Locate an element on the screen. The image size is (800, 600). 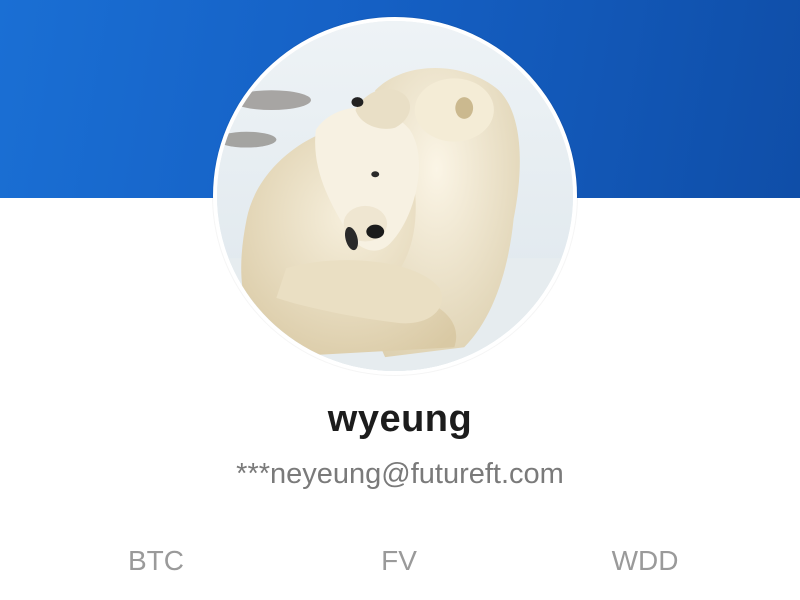
username: wyeung is located at coordinates (400, 419).